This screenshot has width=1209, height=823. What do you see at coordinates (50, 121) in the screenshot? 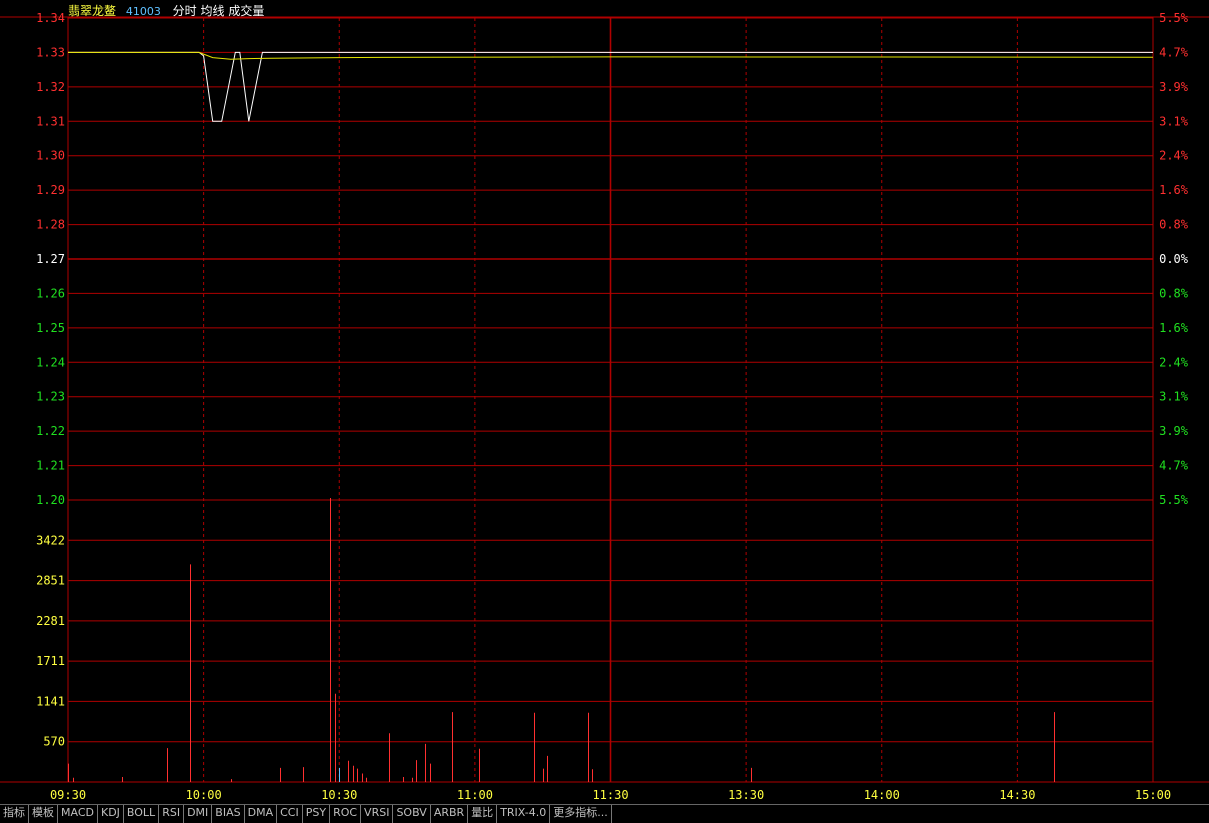
I see `price-label: 1.31` at bounding box center [50, 121].